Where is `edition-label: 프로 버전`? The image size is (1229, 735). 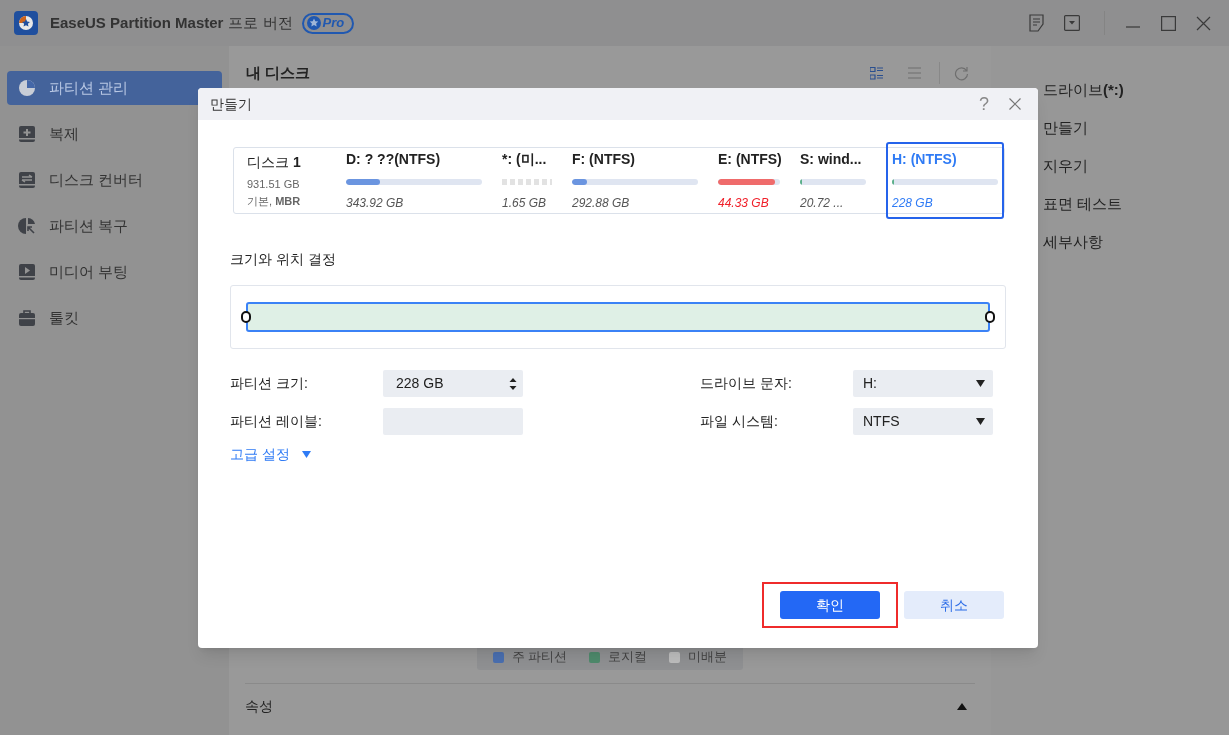 edition-label: 프로 버전 is located at coordinates (260, 22).